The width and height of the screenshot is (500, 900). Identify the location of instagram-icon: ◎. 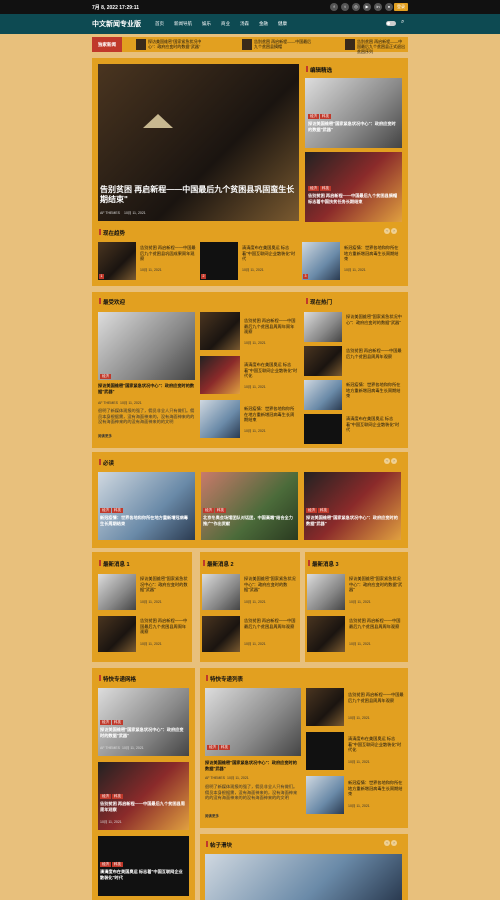
(356, 7).